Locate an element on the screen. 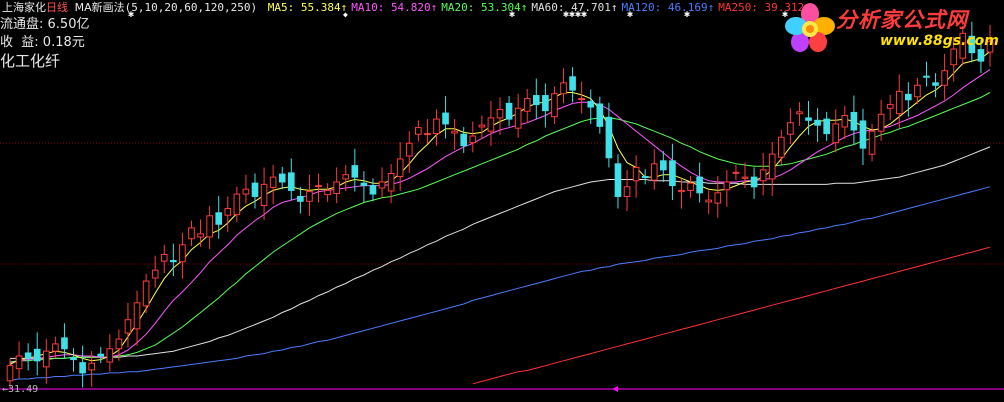 The width and height of the screenshot is (1004, 402). marker-star: ✱✱✱✱ is located at coordinates (575, 14).